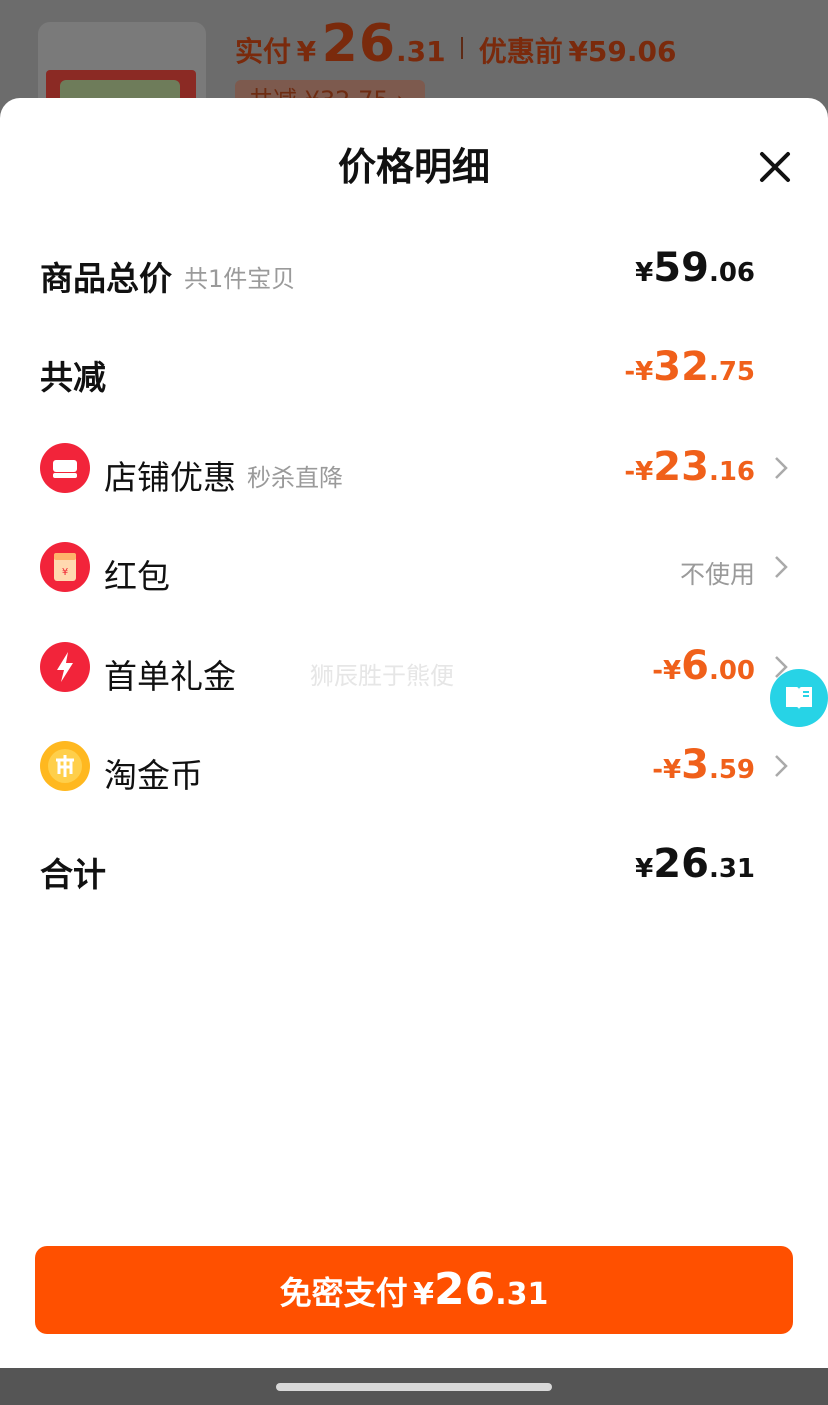 The image size is (828, 1405). Describe the element at coordinates (137, 576) in the screenshot. I see `red-packet-label: 红包` at that location.